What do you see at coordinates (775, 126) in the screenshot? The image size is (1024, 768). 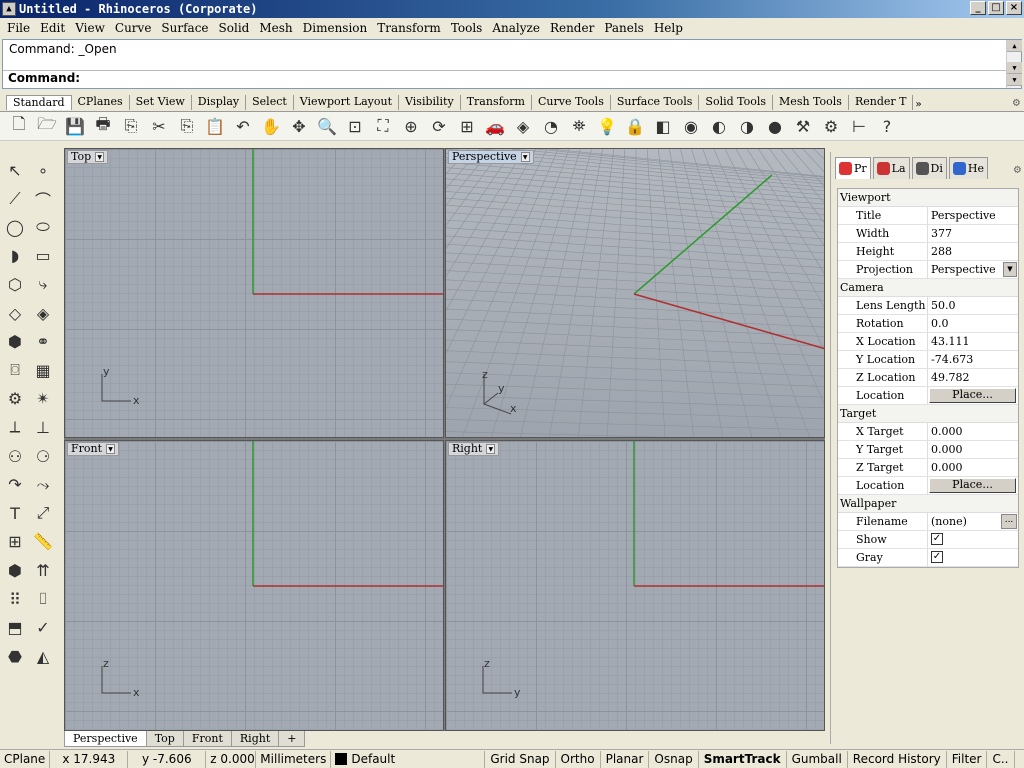 I see `blue-sphere-icon: ●` at bounding box center [775, 126].